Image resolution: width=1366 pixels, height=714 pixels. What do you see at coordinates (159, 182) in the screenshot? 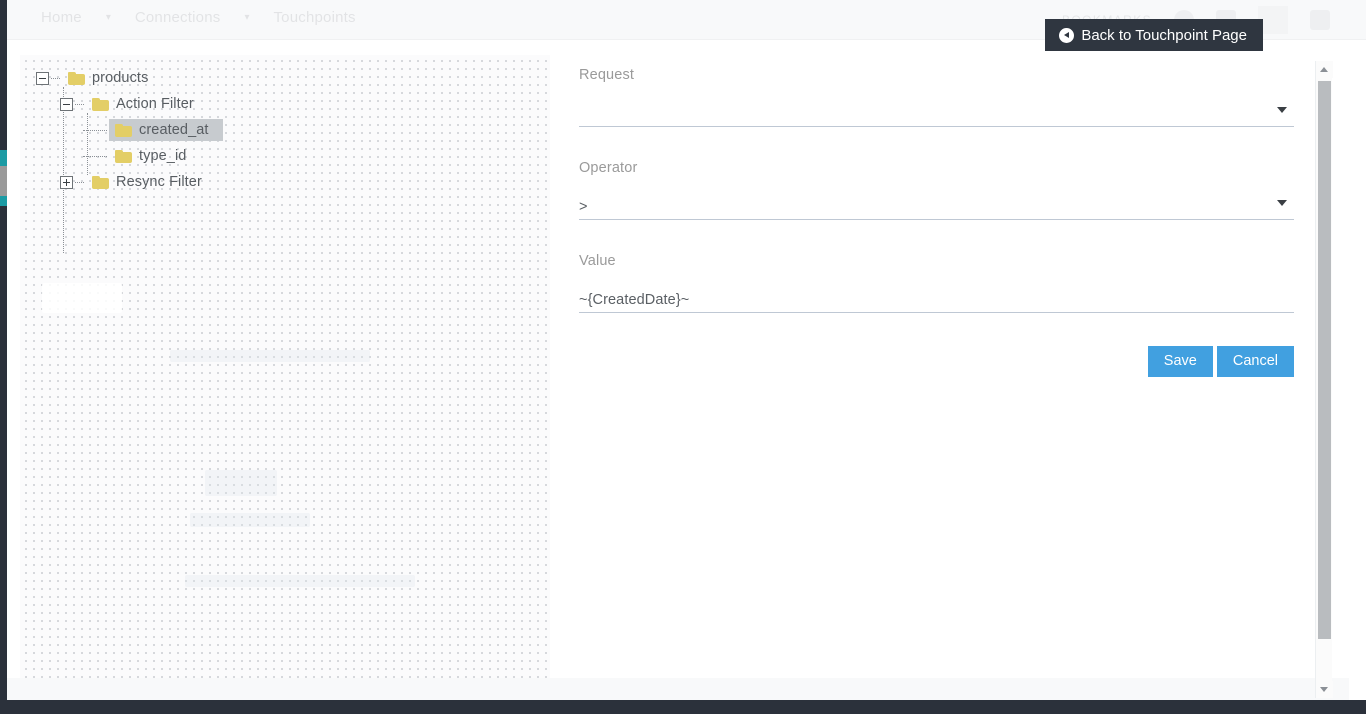
I see `tree-node-label: Resync Filter` at bounding box center [159, 182].